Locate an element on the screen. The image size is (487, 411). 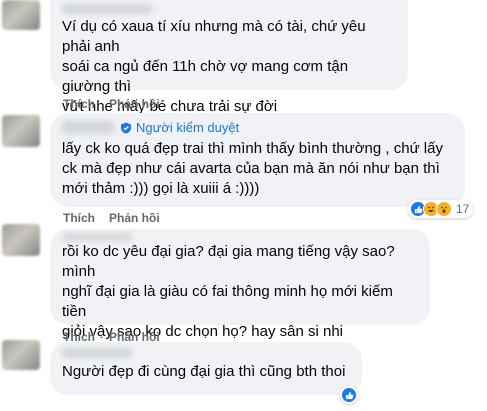
reaction-summary: 17 is located at coordinates (441, 209).